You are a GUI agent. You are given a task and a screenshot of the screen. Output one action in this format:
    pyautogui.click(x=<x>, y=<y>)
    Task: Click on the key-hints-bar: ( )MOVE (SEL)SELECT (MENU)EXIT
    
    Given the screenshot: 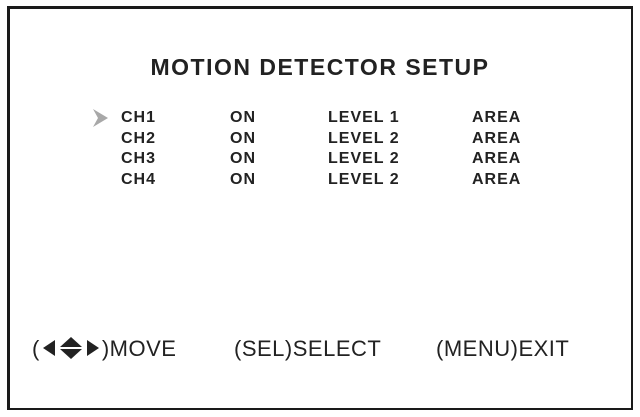 What is the action you would take?
    pyautogui.click(x=320, y=349)
    